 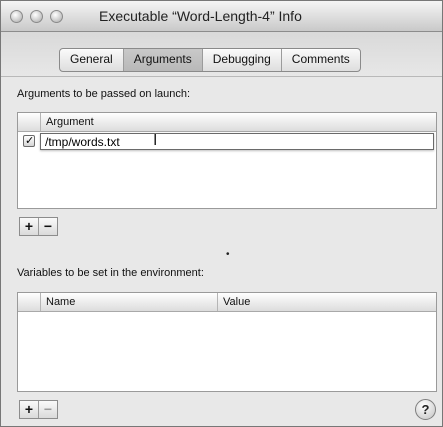 I want to click on title-bar: Executable “Word-Length-4” Info, so click(x=221, y=16).